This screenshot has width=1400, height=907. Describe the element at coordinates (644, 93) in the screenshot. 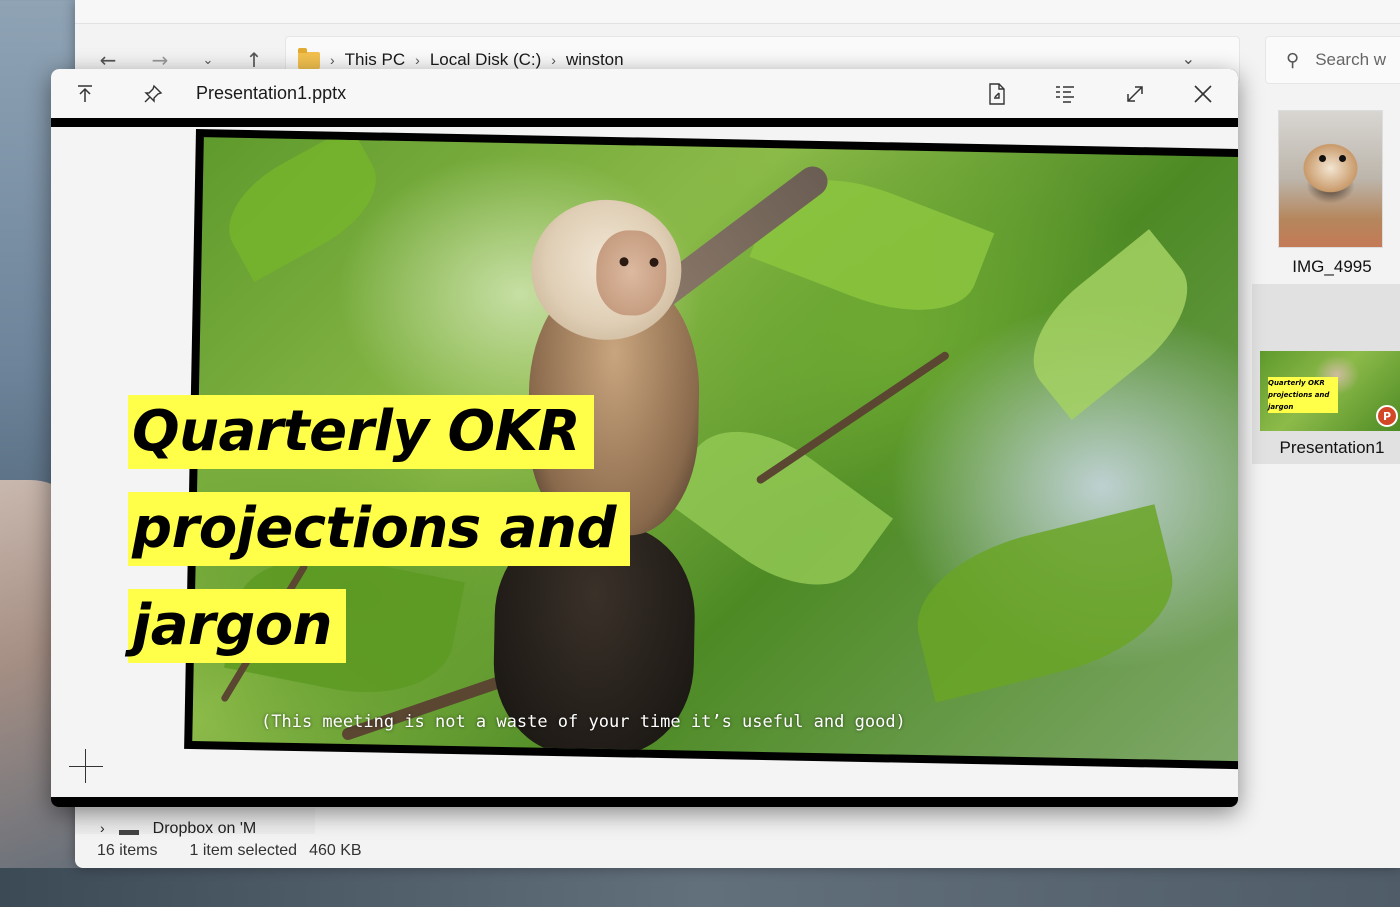

I see `preview-titlebar: Presentation1.pptx` at that location.